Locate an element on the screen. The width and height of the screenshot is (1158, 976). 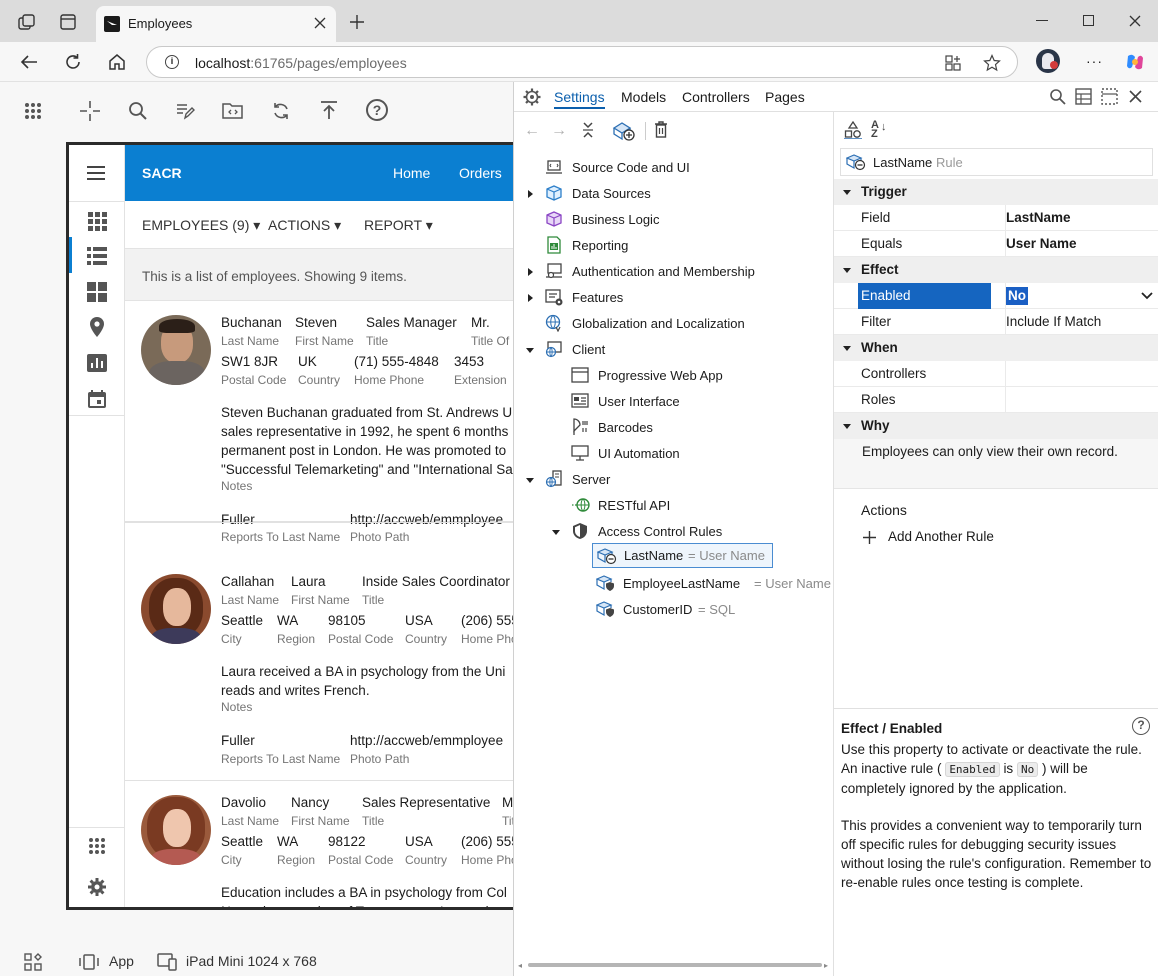
tree-node-barcodes: Barcodes is located at coordinates (674, 428).